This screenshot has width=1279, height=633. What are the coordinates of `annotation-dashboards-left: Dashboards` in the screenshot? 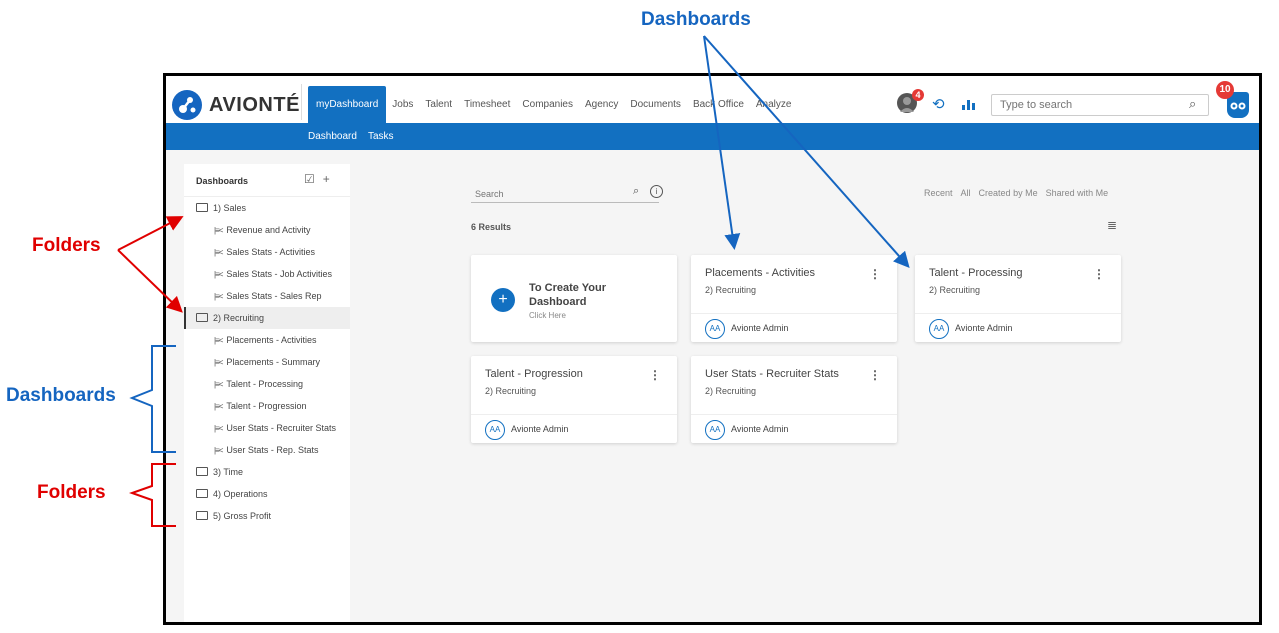 It's located at (61, 395).